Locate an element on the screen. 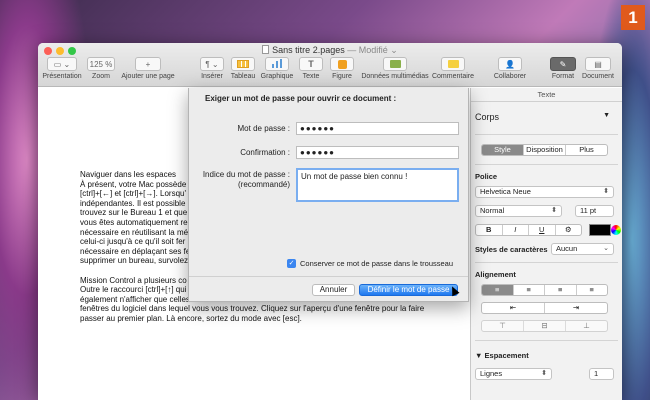 The image size is (650, 400). media-button: Données multimédias is located at coordinates (395, 68).